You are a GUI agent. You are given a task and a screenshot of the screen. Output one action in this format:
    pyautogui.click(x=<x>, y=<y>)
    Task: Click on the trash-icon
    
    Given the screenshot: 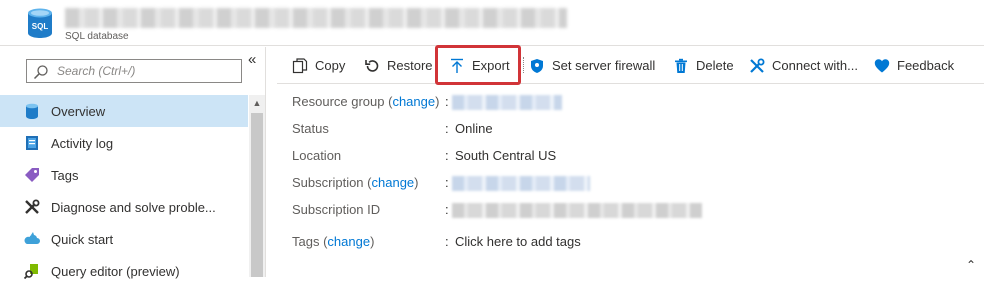 What is the action you would take?
    pyautogui.click(x=681, y=65)
    